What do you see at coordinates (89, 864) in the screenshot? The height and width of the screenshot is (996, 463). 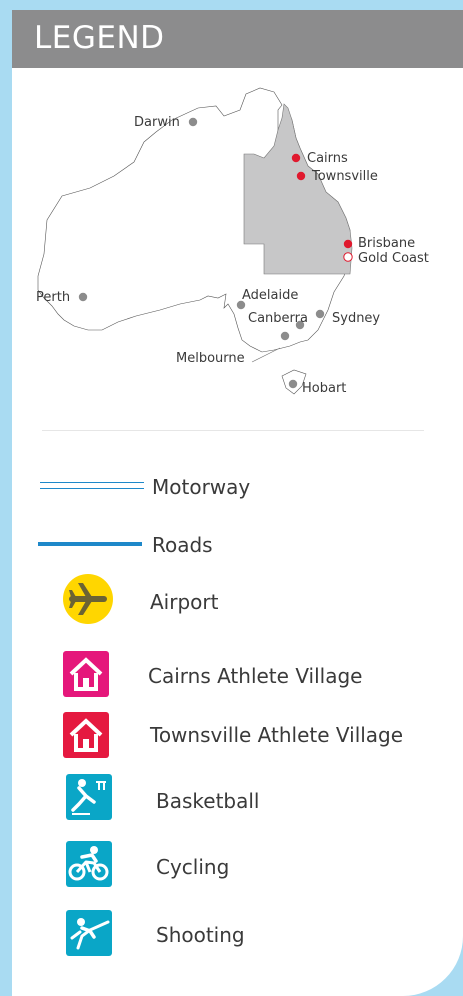 I see `cycling-icon` at bounding box center [89, 864].